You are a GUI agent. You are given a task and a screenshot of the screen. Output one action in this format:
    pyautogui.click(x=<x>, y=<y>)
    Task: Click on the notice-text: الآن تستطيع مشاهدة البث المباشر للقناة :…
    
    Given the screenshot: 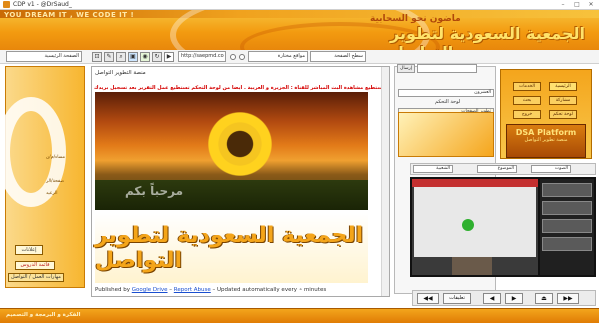 What is the action you would take?
    pyautogui.click(x=240, y=88)
    